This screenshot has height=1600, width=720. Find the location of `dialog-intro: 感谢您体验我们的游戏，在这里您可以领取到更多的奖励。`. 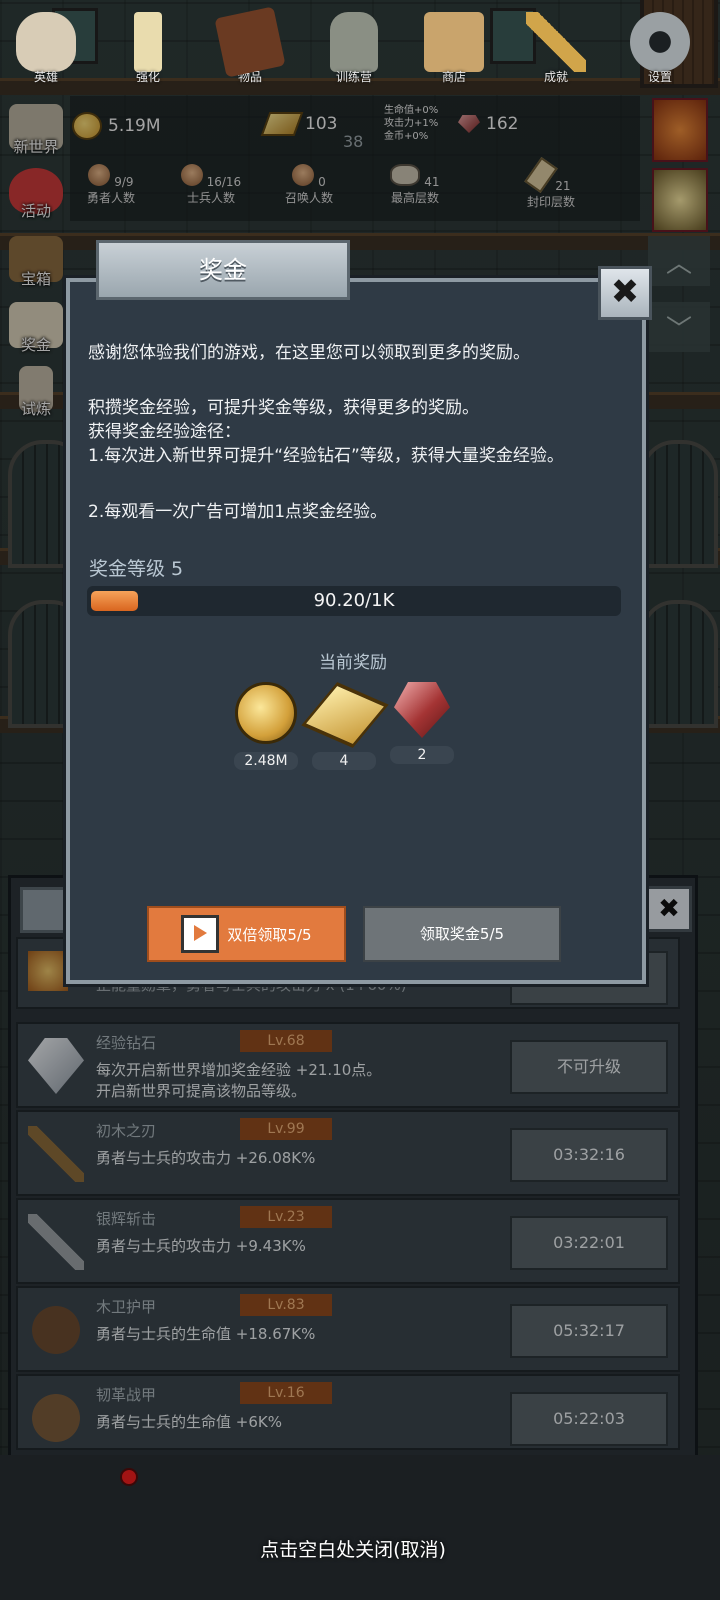

dialog-intro: 感谢您体验我们的游戏，在这里您可以领取到更多的奖励。 is located at coordinates (309, 353).